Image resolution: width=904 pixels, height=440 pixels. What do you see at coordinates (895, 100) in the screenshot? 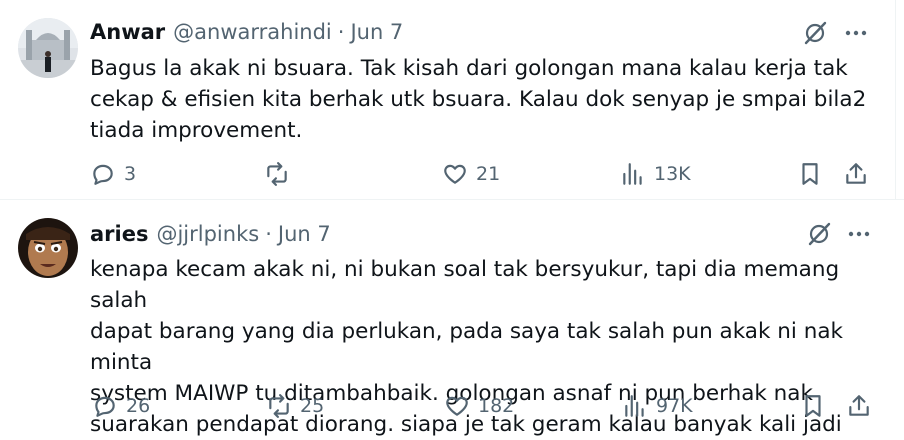
I see `thread-edge` at bounding box center [895, 100].